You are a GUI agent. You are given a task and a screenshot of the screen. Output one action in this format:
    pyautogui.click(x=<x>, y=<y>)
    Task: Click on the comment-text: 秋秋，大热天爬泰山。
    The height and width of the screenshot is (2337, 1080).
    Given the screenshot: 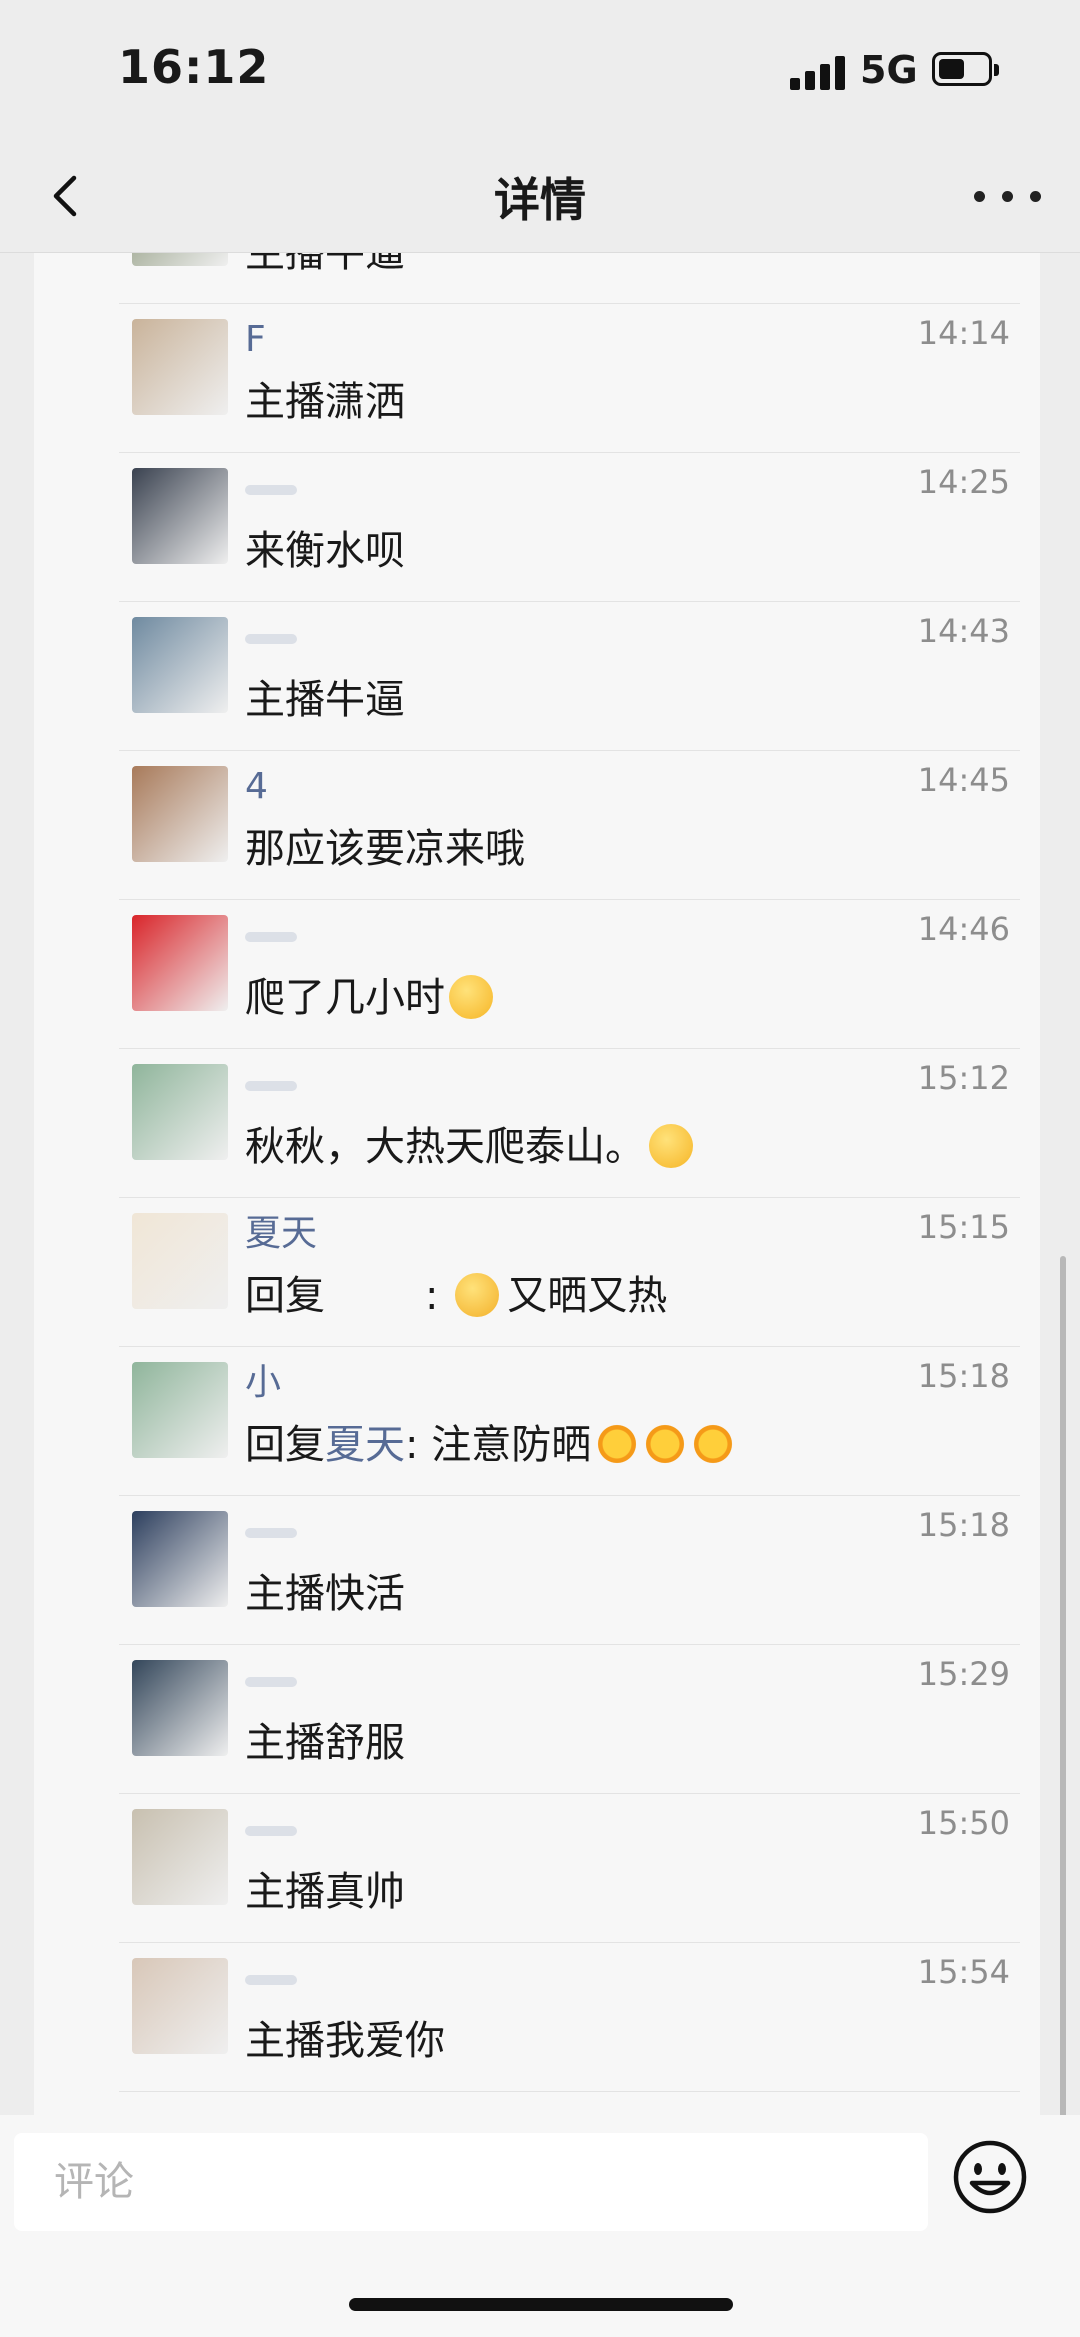 What is the action you would take?
    pyautogui.click(x=469, y=1147)
    